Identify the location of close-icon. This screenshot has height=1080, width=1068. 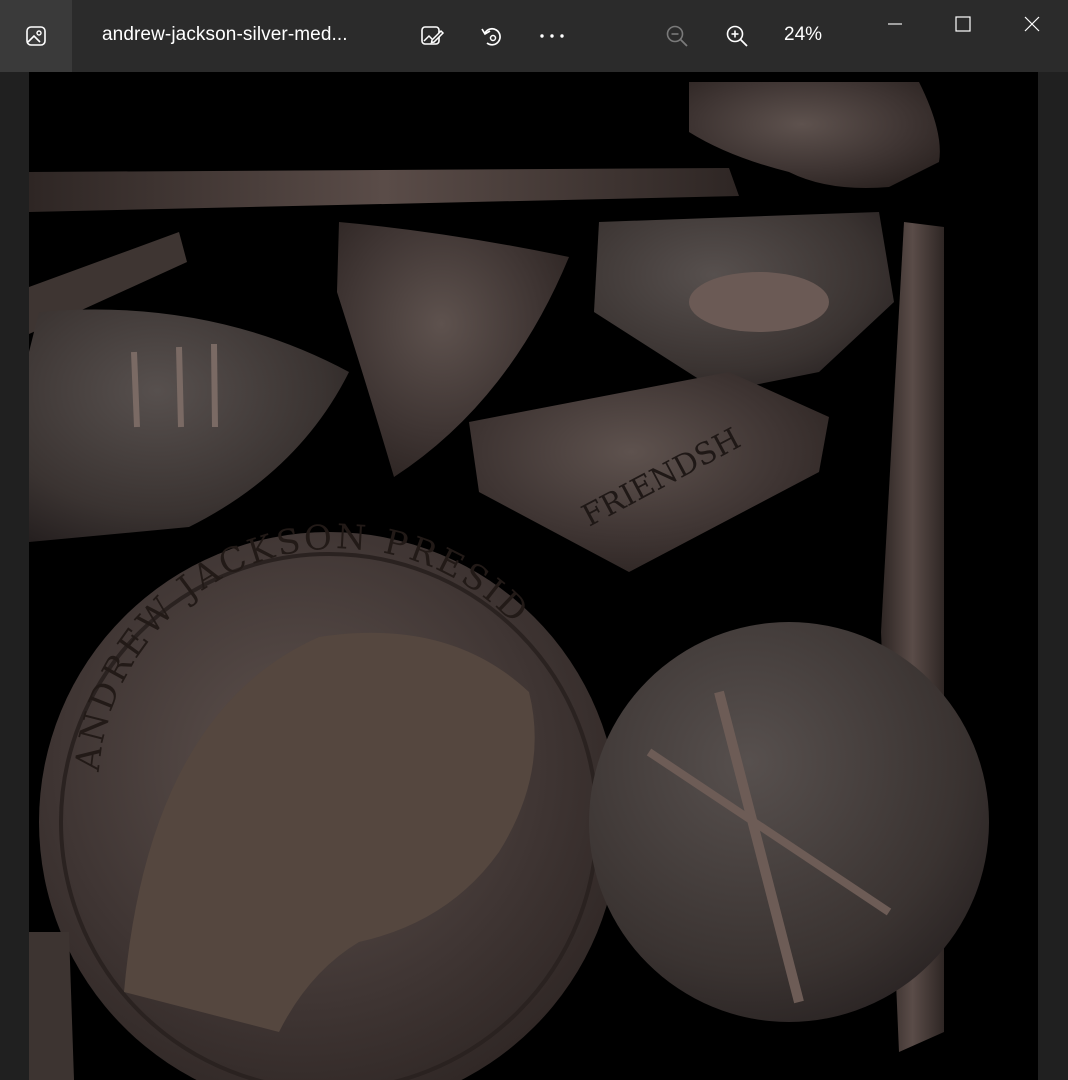
(1032, 24).